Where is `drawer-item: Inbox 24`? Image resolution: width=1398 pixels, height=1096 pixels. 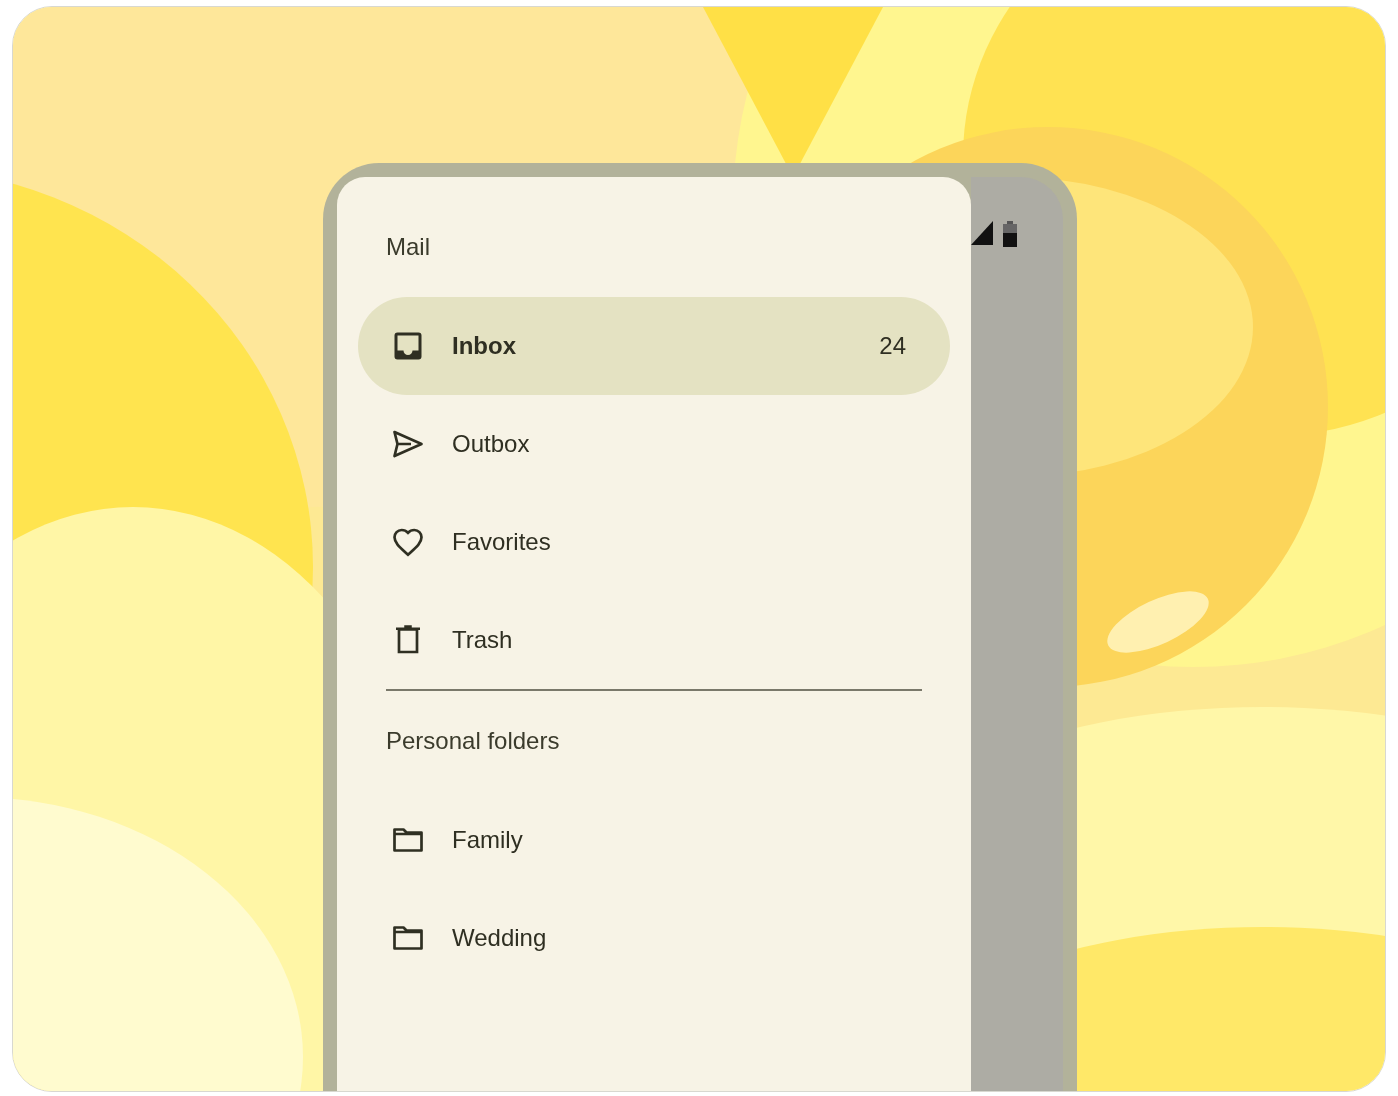
drawer-item: Inbox 24 is located at coordinates (654, 346).